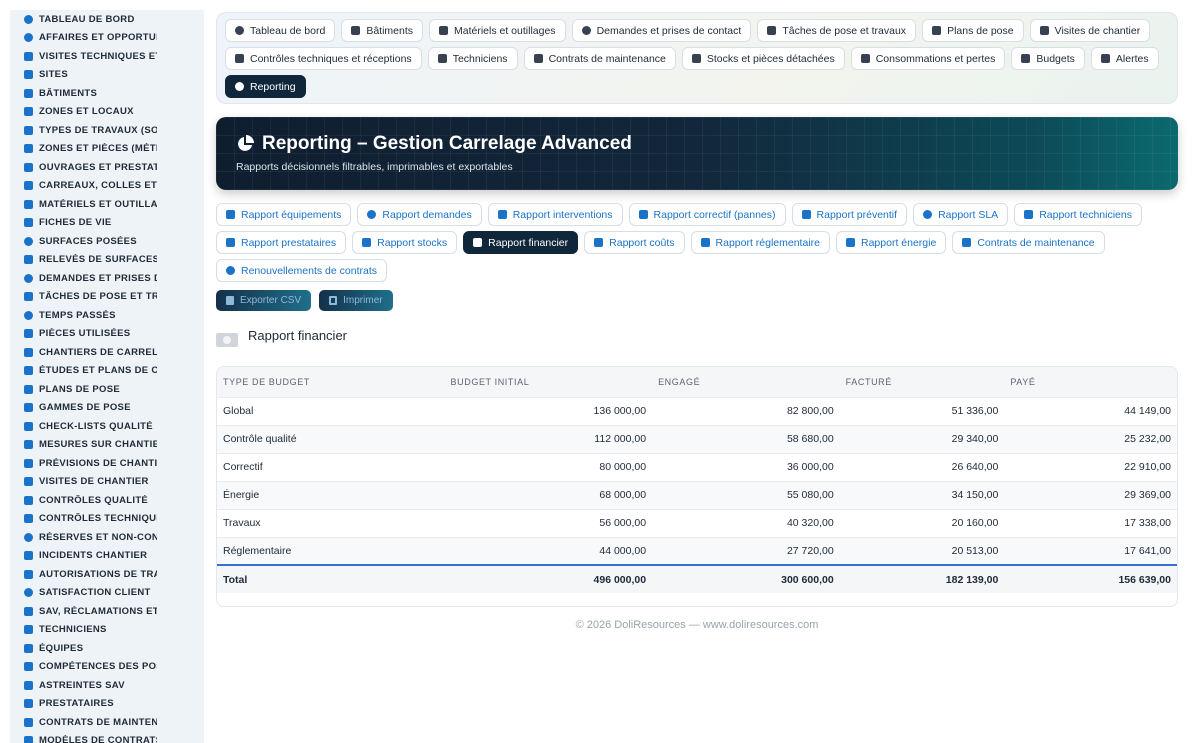 The width and height of the screenshot is (1200, 743). Describe the element at coordinates (107, 38) in the screenshot. I see `sidebar-item: AFFAIRES ET OPPORTUNITÉS` at that location.